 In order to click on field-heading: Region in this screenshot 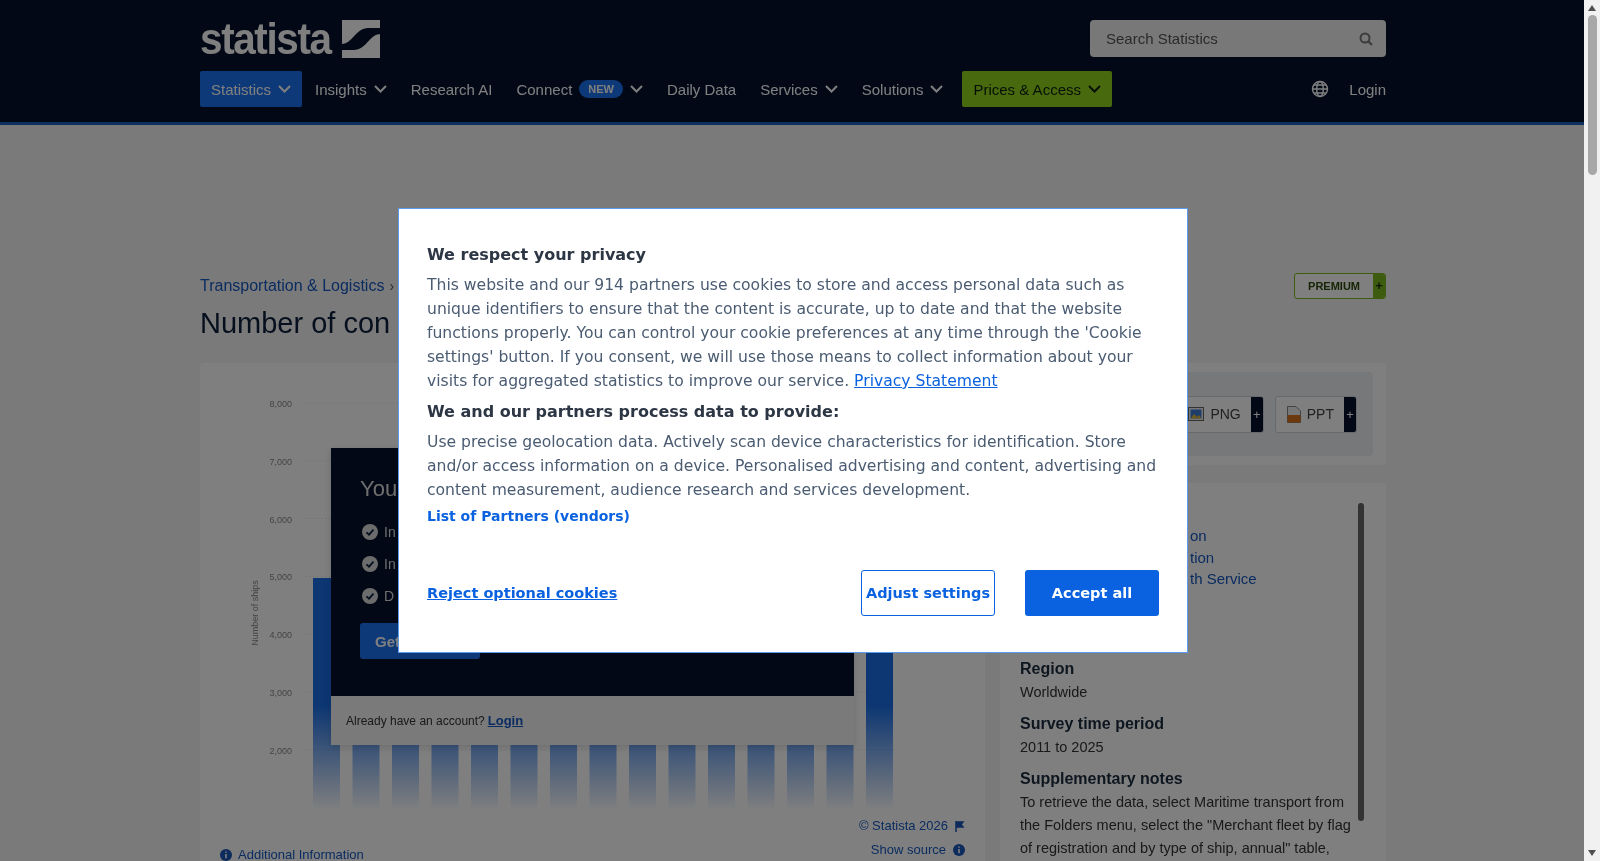, I will do `click(1048, 668)`.